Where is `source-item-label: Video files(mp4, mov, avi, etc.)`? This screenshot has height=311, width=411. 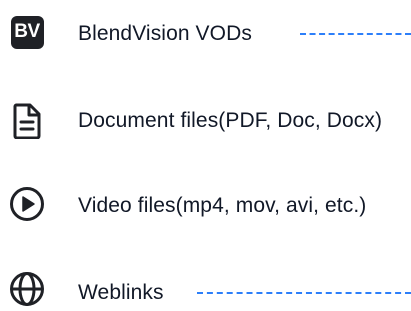 source-item-label: Video files(mp4, mov, avi, etc.) is located at coordinates (222, 205).